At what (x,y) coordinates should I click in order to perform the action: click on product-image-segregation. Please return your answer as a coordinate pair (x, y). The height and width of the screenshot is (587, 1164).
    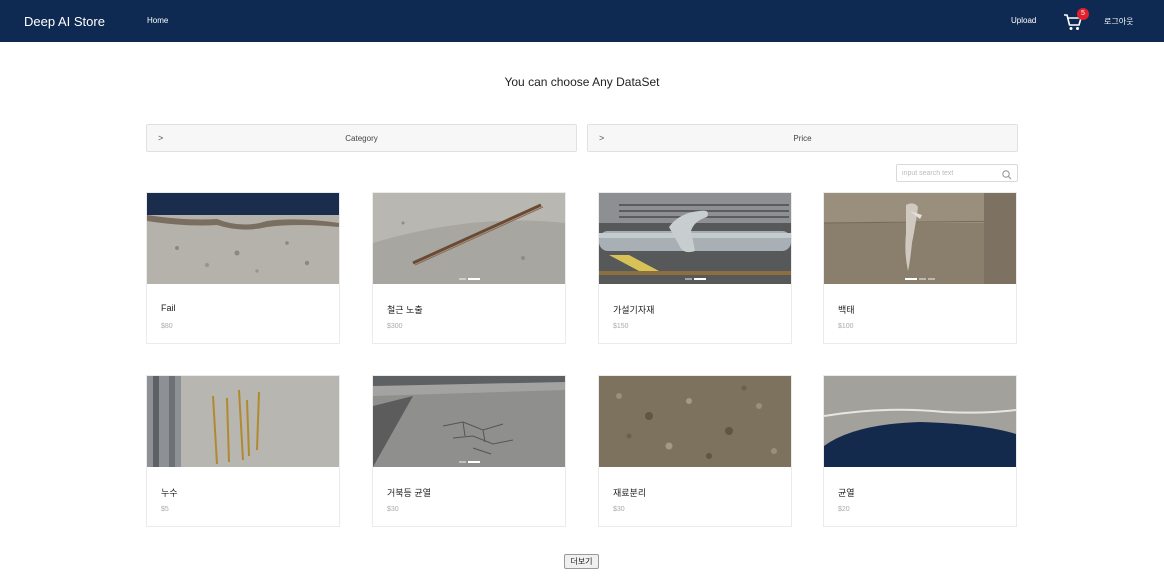
    Looking at the image, I should click on (695, 421).